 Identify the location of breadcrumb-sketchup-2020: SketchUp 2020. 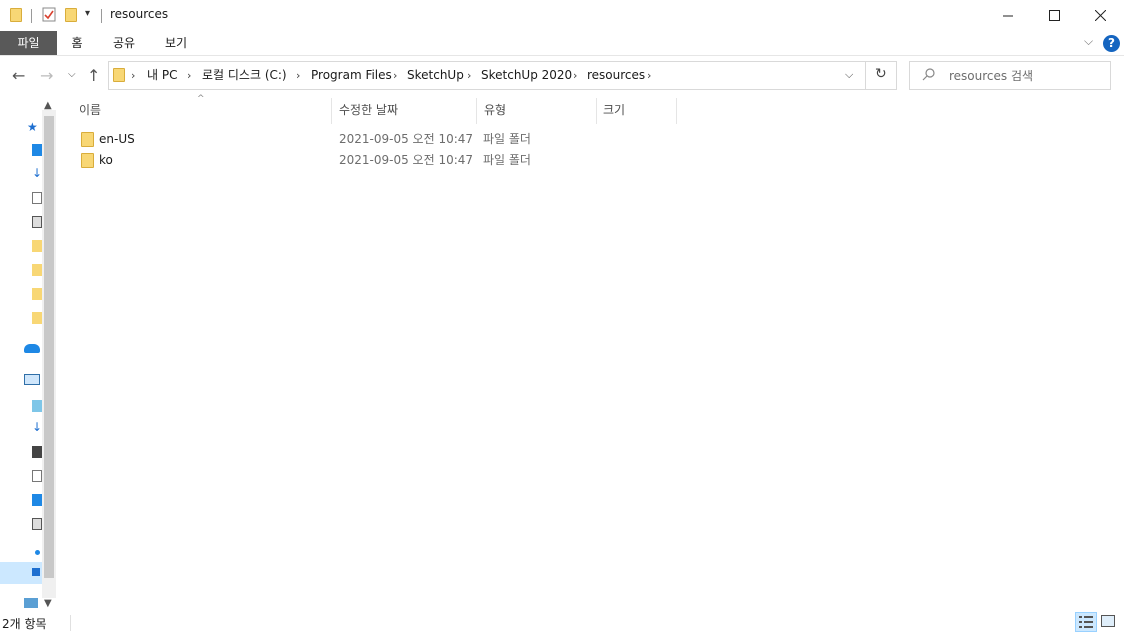
(526, 75).